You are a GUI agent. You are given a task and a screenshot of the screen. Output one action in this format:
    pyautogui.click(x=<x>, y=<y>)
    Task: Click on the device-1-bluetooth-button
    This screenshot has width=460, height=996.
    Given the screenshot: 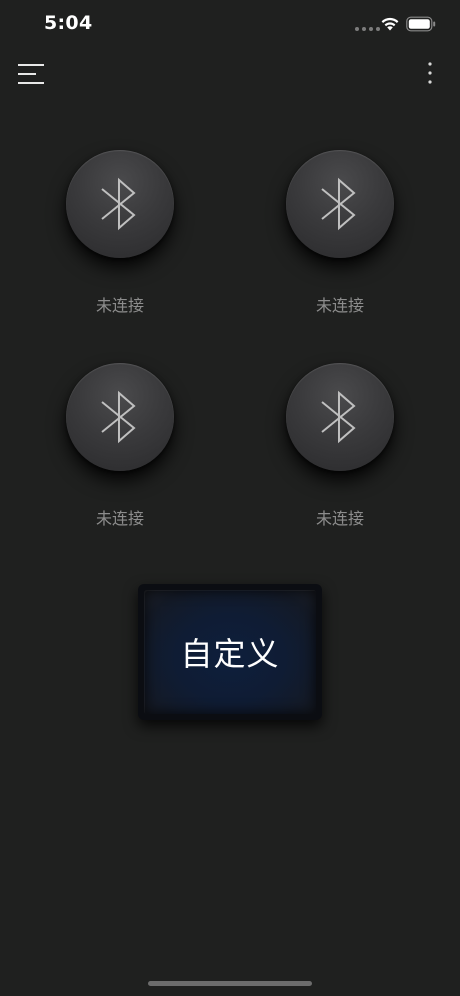 What is the action you would take?
    pyautogui.click(x=120, y=204)
    